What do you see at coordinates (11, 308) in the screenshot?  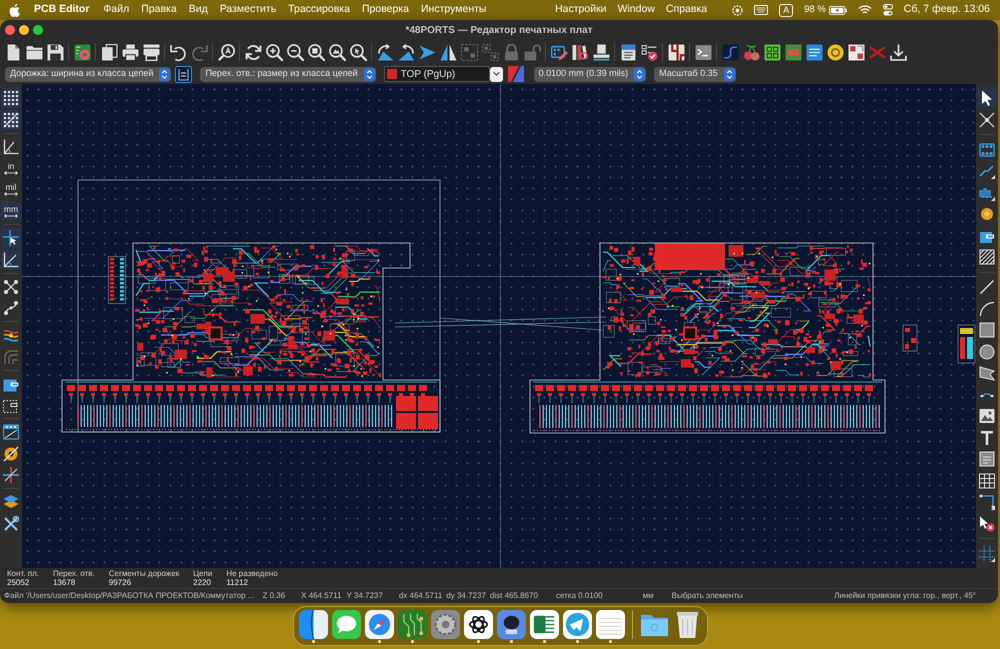 I see `curved-ratsnest-icon` at bounding box center [11, 308].